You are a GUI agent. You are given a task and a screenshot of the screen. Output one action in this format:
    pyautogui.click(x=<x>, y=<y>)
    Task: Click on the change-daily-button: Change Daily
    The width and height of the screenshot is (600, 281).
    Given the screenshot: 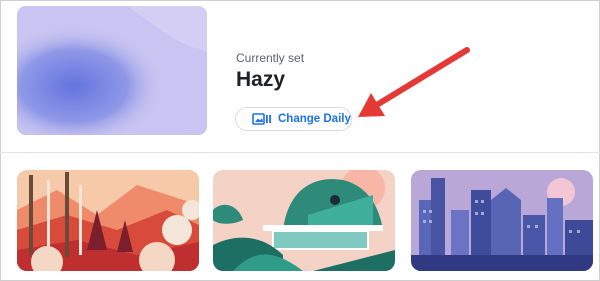 What is the action you would take?
    pyautogui.click(x=293, y=119)
    